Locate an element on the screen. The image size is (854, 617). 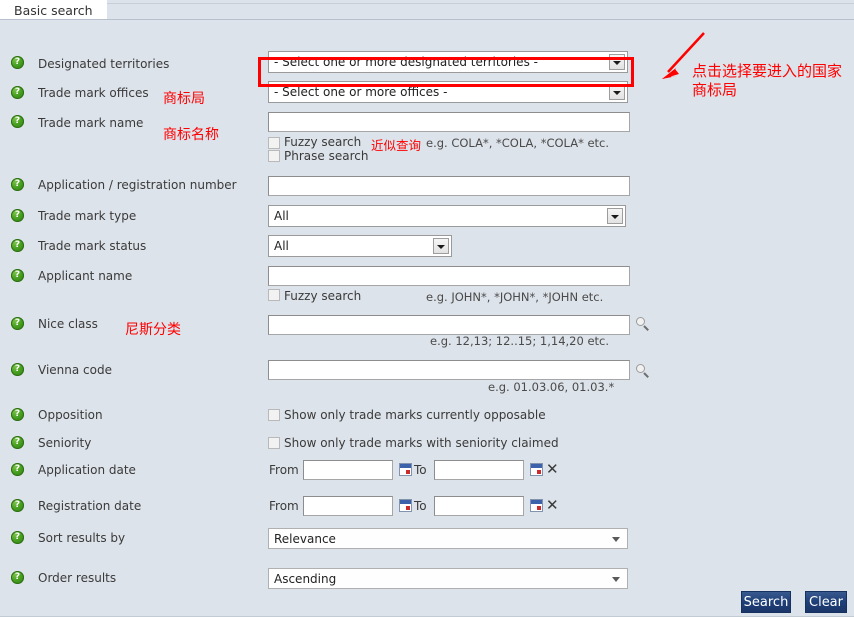
label-order-results: Order results is located at coordinates (77, 578).